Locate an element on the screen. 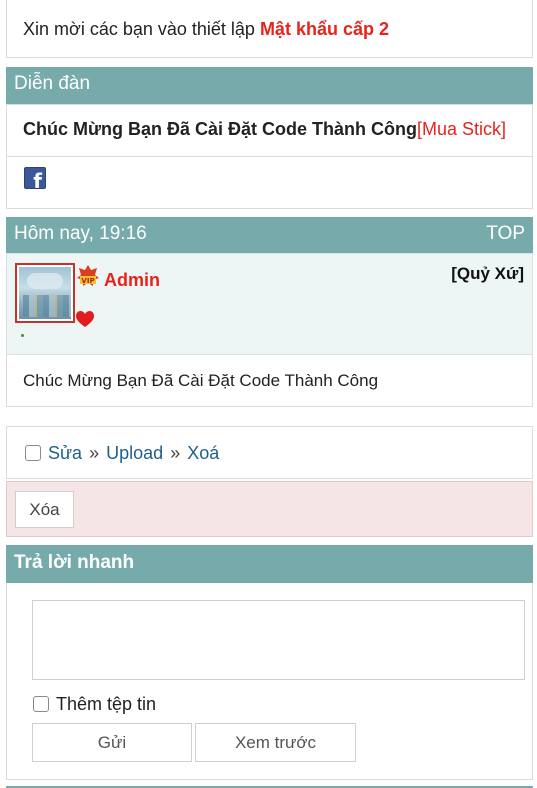 The height and width of the screenshot is (788, 537). attach-file-label: Thêm tệp tin is located at coordinates (106, 704).